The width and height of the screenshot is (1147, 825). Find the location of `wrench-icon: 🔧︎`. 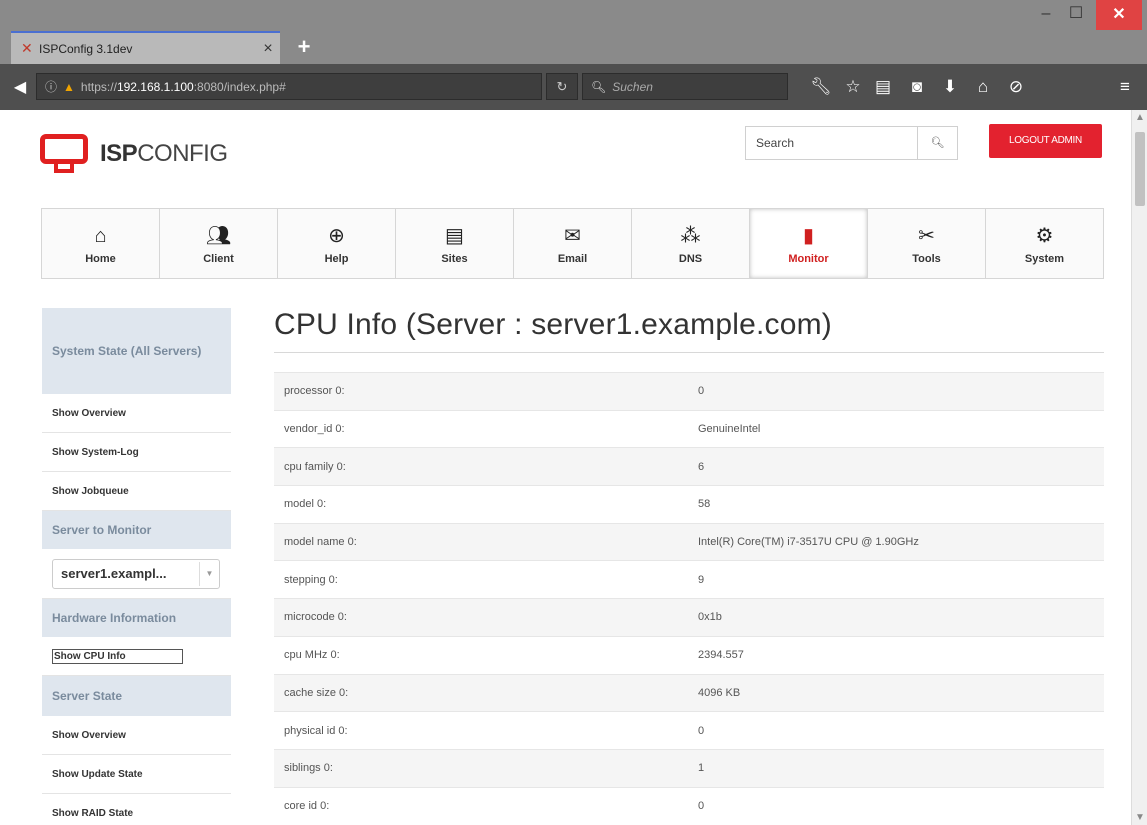

wrench-icon: 🔧︎ is located at coordinates (821, 87).